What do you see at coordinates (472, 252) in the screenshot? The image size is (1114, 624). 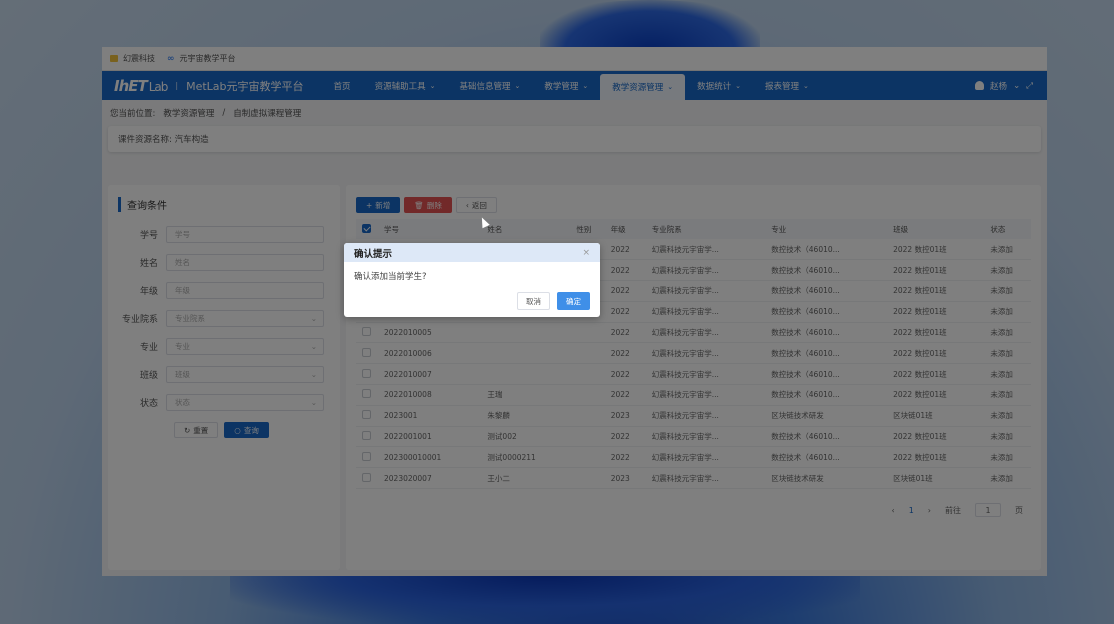 I see `dialog-header: 确认提示 ×` at bounding box center [472, 252].